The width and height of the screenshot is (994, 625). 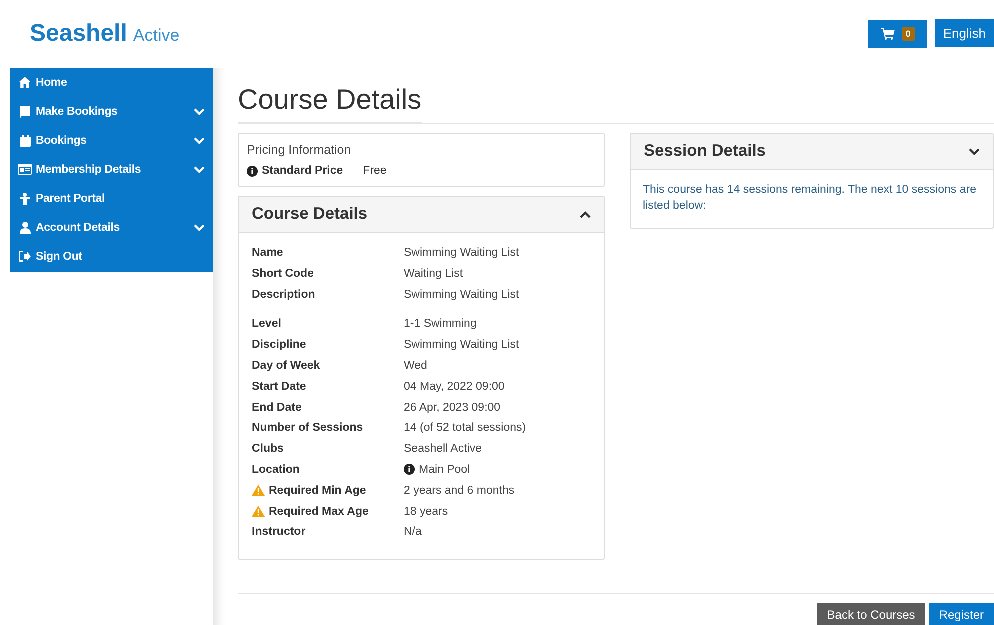 I want to click on sidebar-item: Home, so click(x=111, y=82).